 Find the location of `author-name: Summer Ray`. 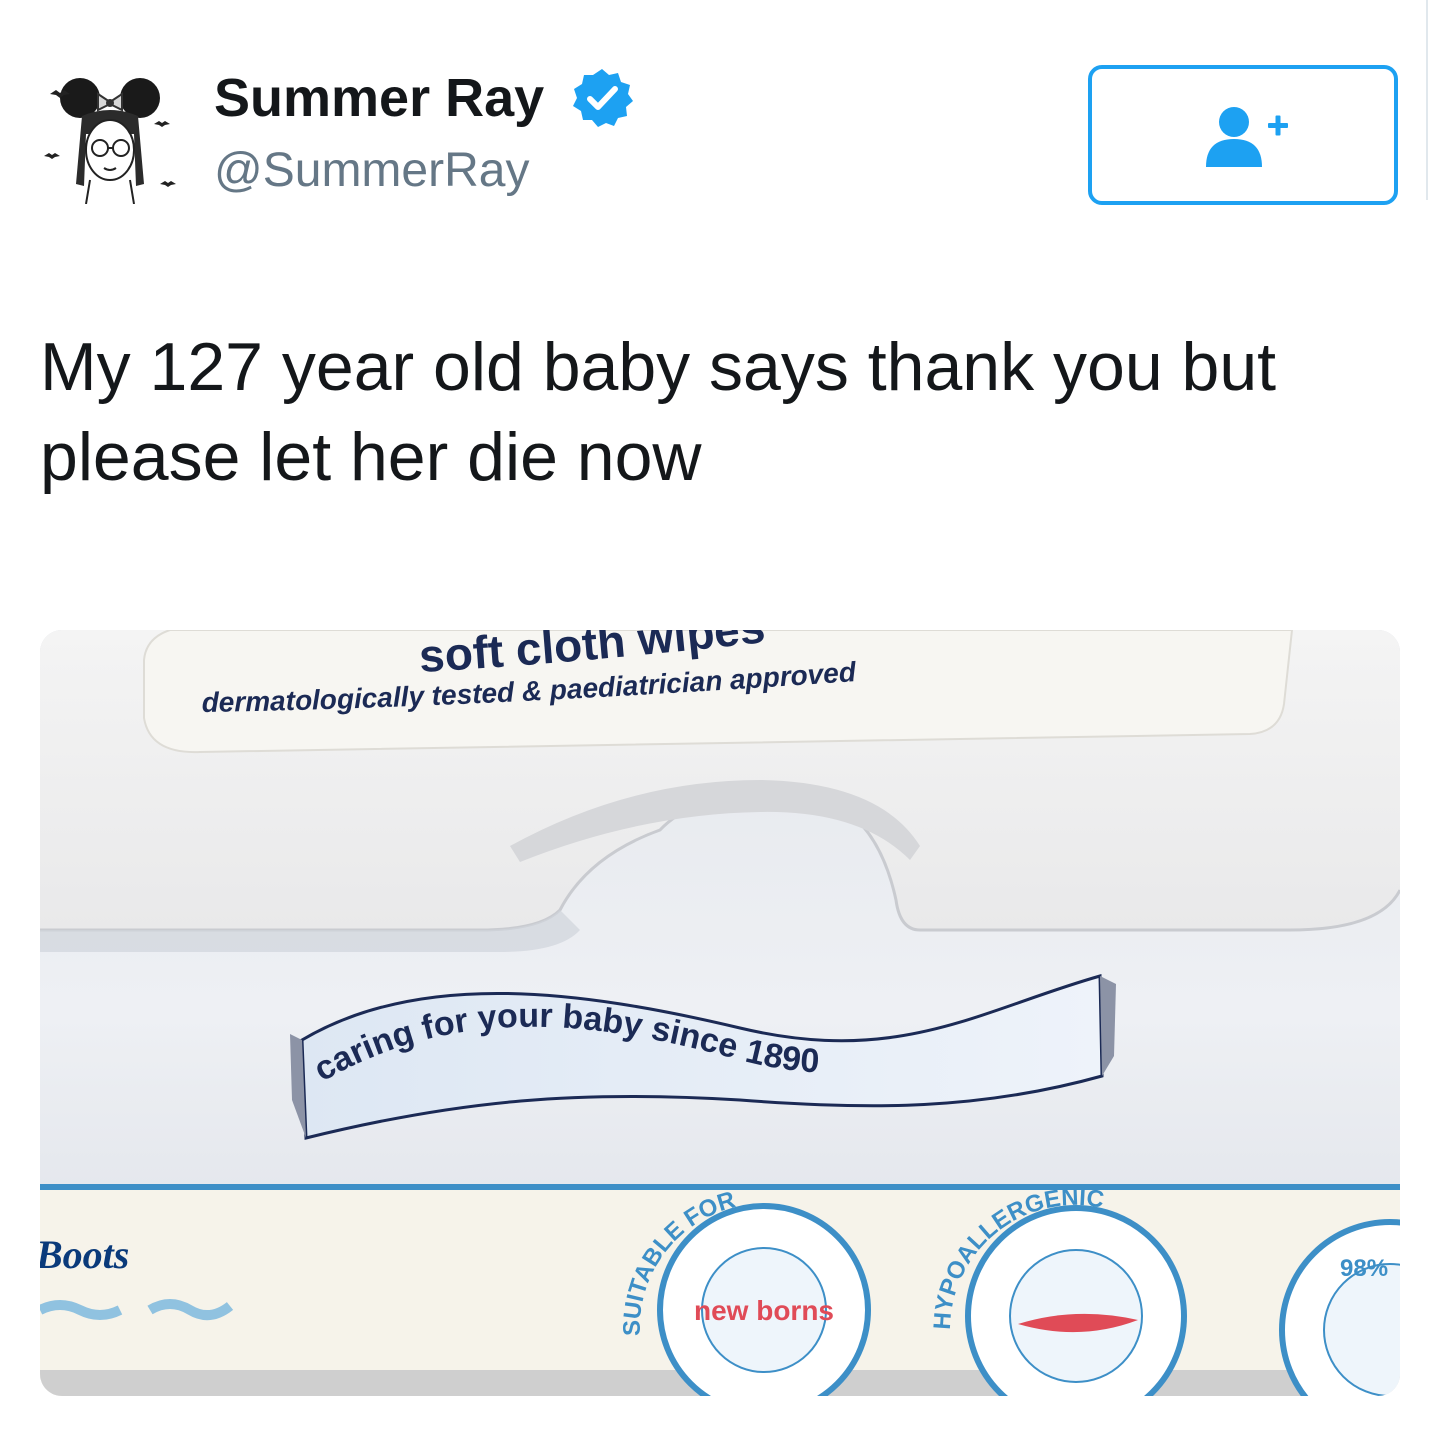

author-name: Summer Ray is located at coordinates (379, 98).